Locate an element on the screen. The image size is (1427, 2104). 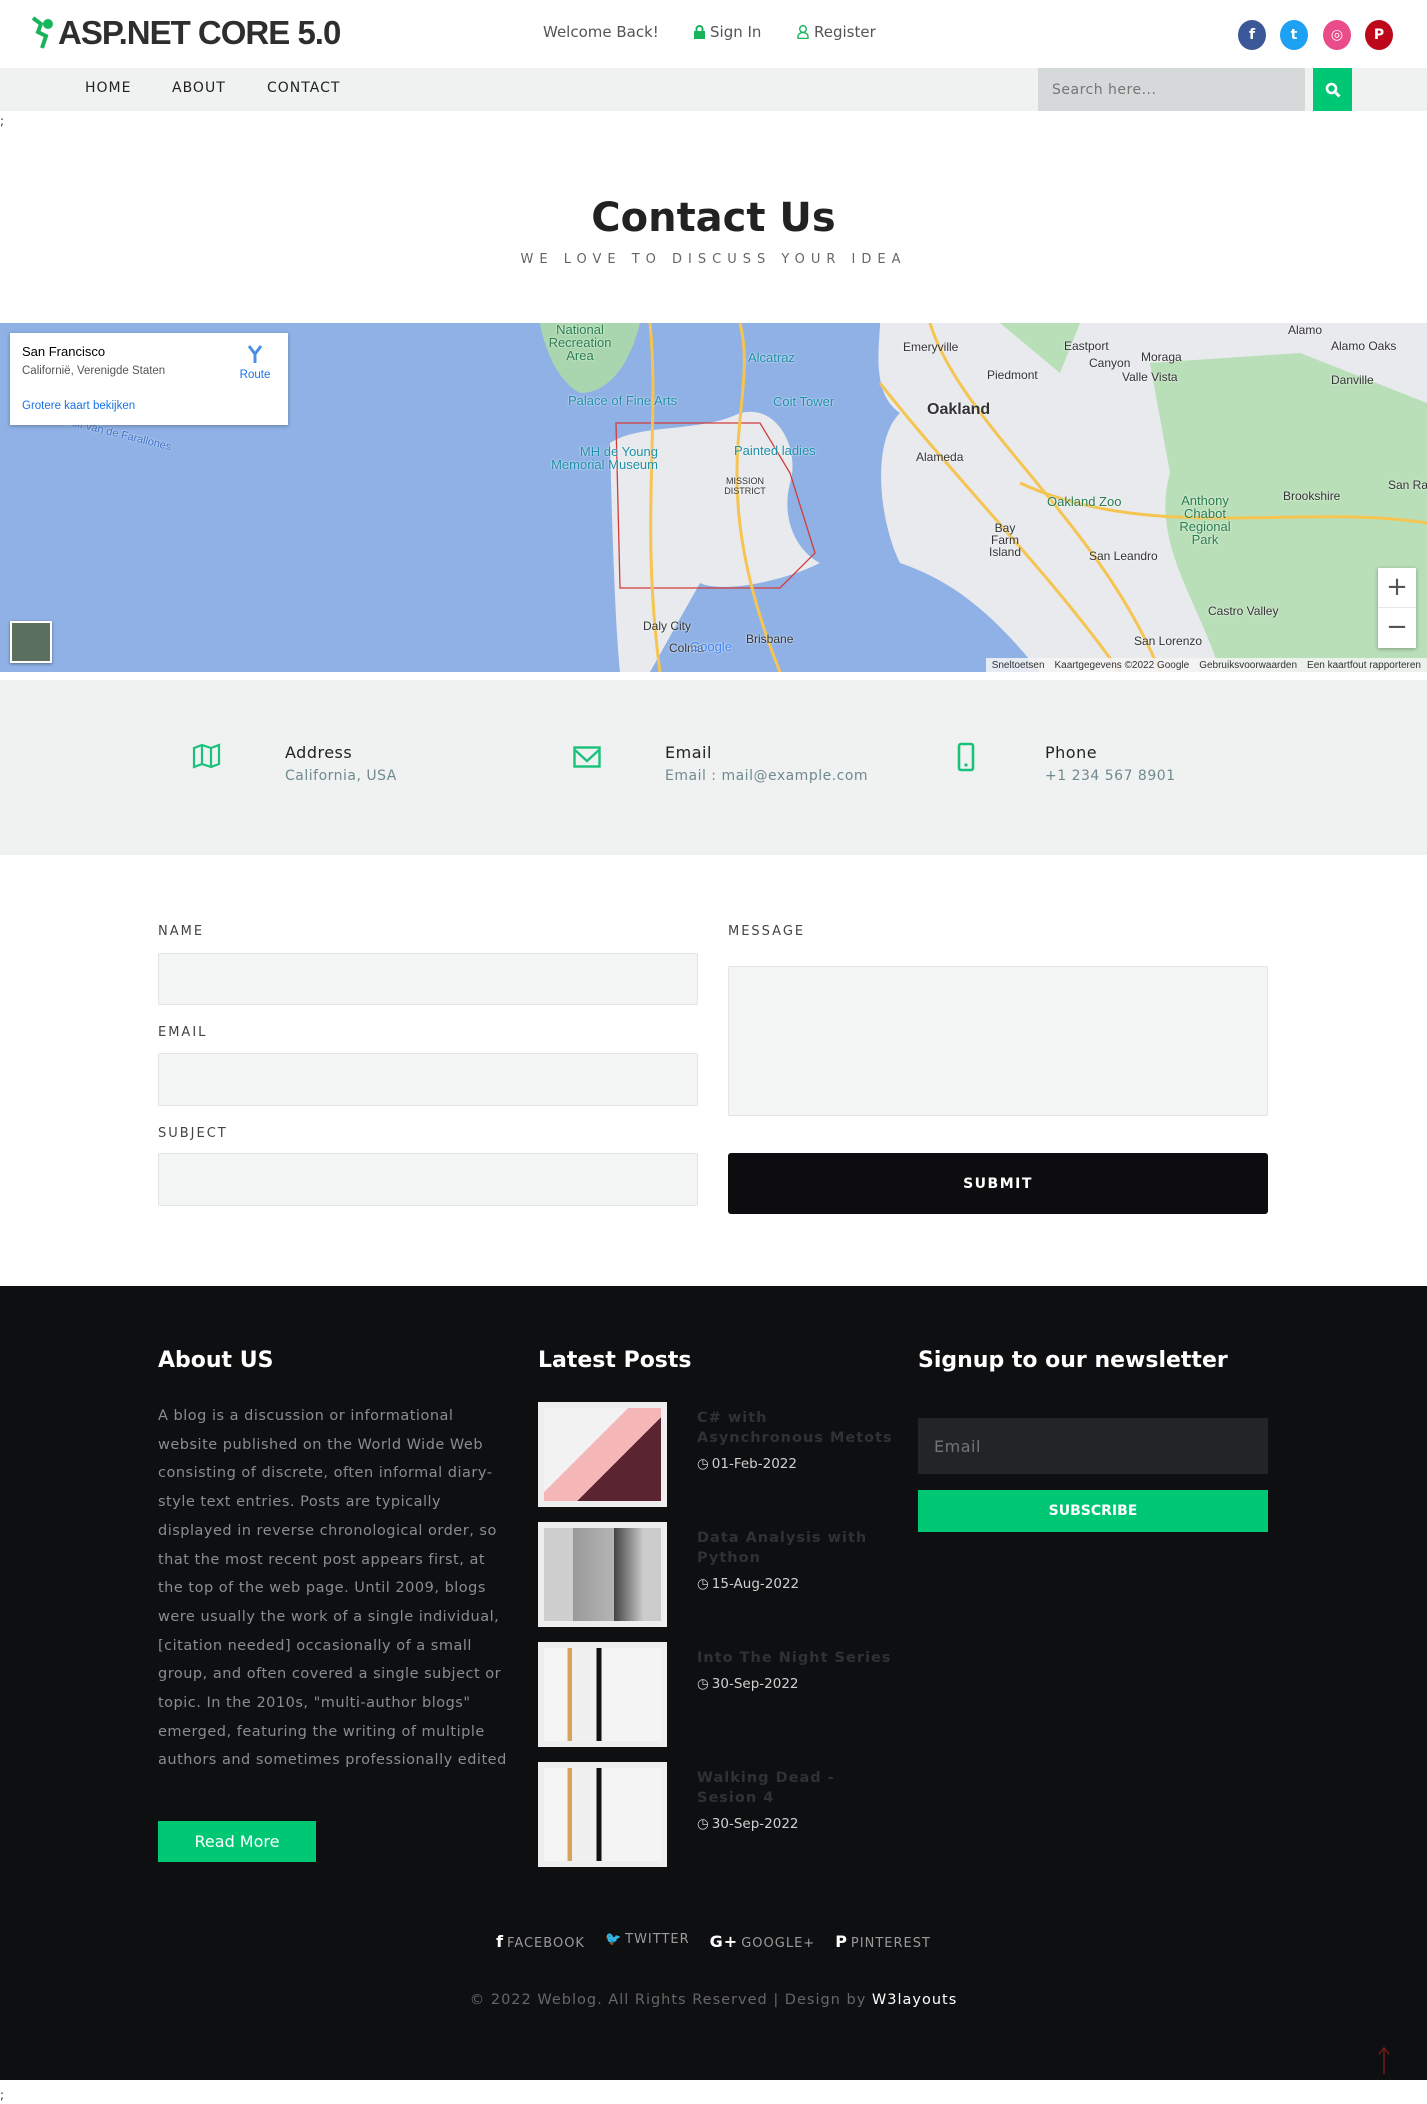
search-button is located at coordinates (1332, 89).